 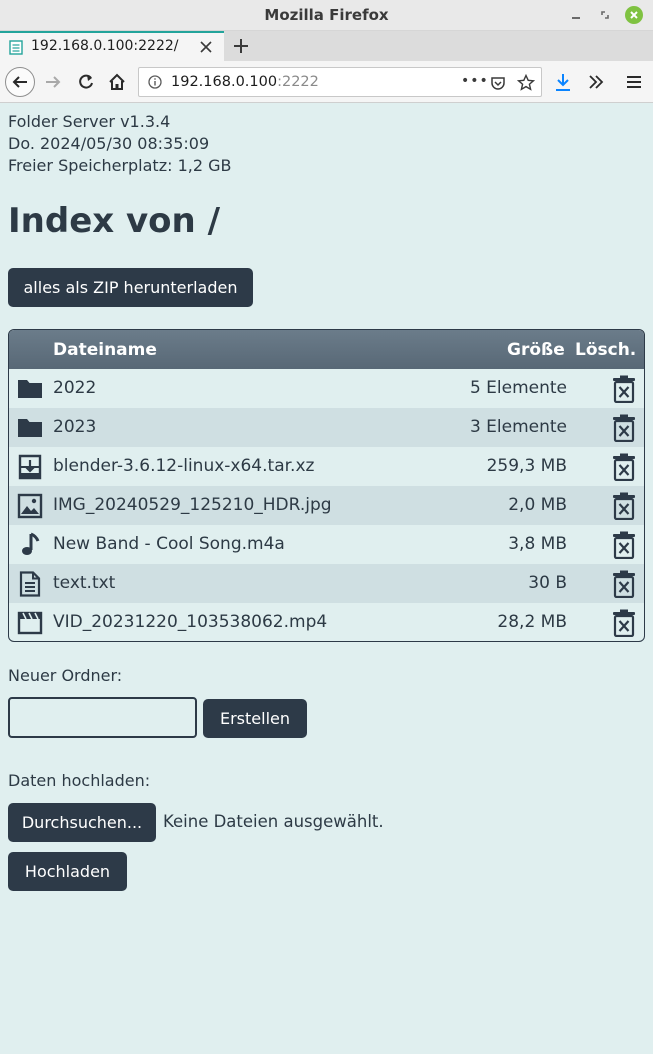 What do you see at coordinates (192, 505) in the screenshot?
I see `file-name-link: IMG_20240529_125210_HDR.jpg` at bounding box center [192, 505].